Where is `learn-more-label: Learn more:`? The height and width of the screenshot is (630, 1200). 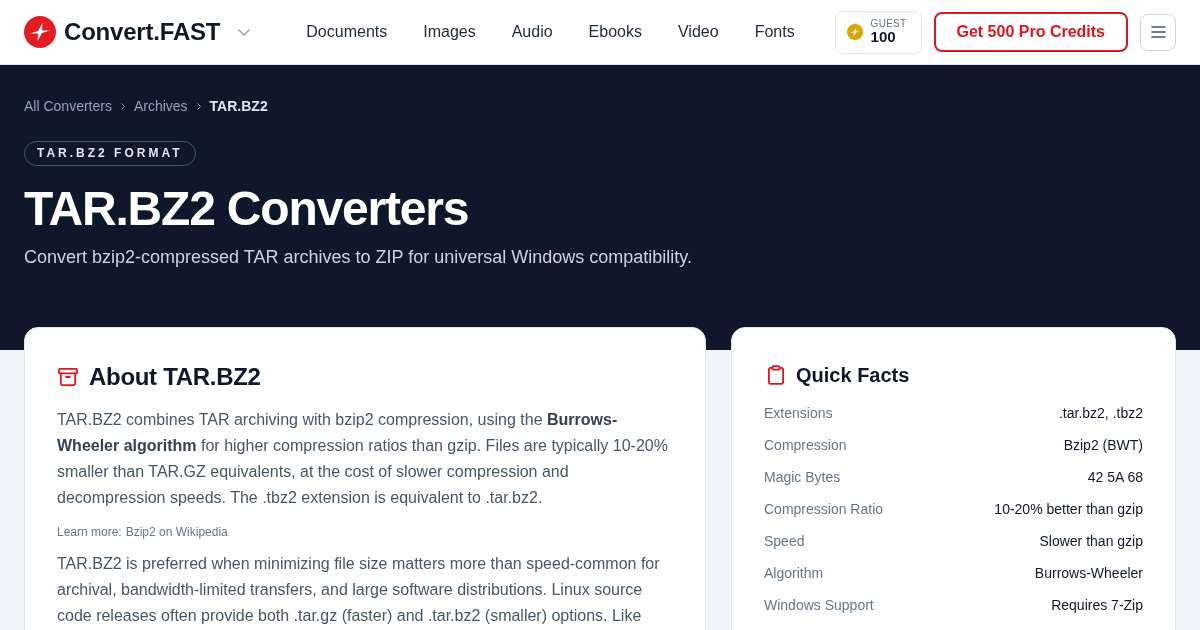
learn-more-label: Learn more: is located at coordinates (89, 532).